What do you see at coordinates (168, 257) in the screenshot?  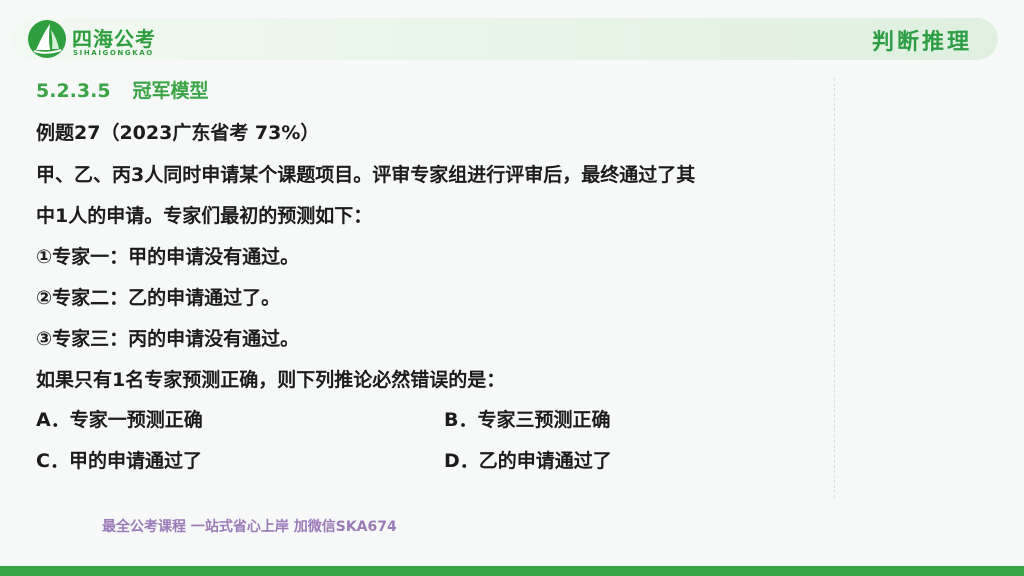 I see `expert-prediction-1: ①专家一：甲的申请没有通过。` at bounding box center [168, 257].